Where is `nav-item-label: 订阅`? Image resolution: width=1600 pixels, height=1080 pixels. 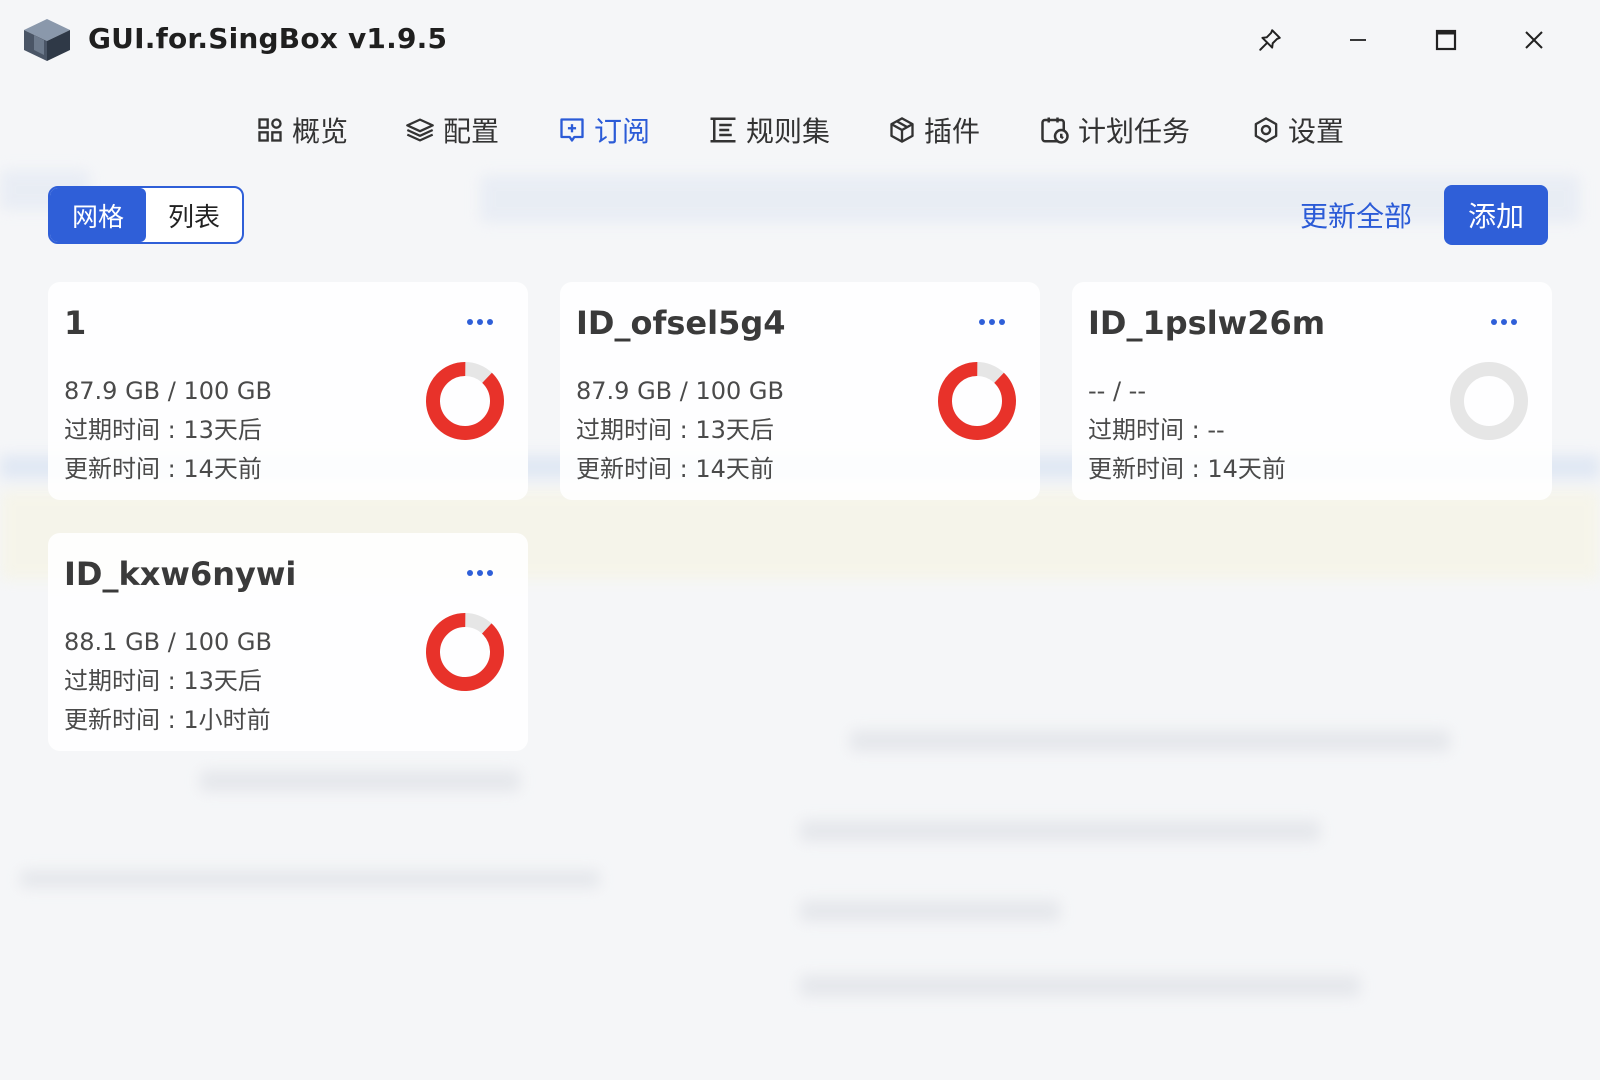 nav-item-label: 订阅 is located at coordinates (622, 131).